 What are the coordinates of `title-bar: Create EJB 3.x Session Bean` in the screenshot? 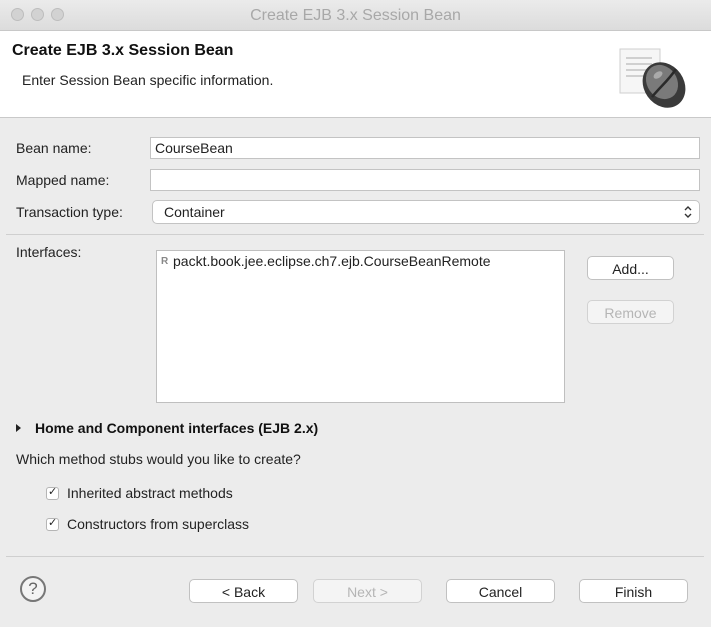 It's located at (355, 15).